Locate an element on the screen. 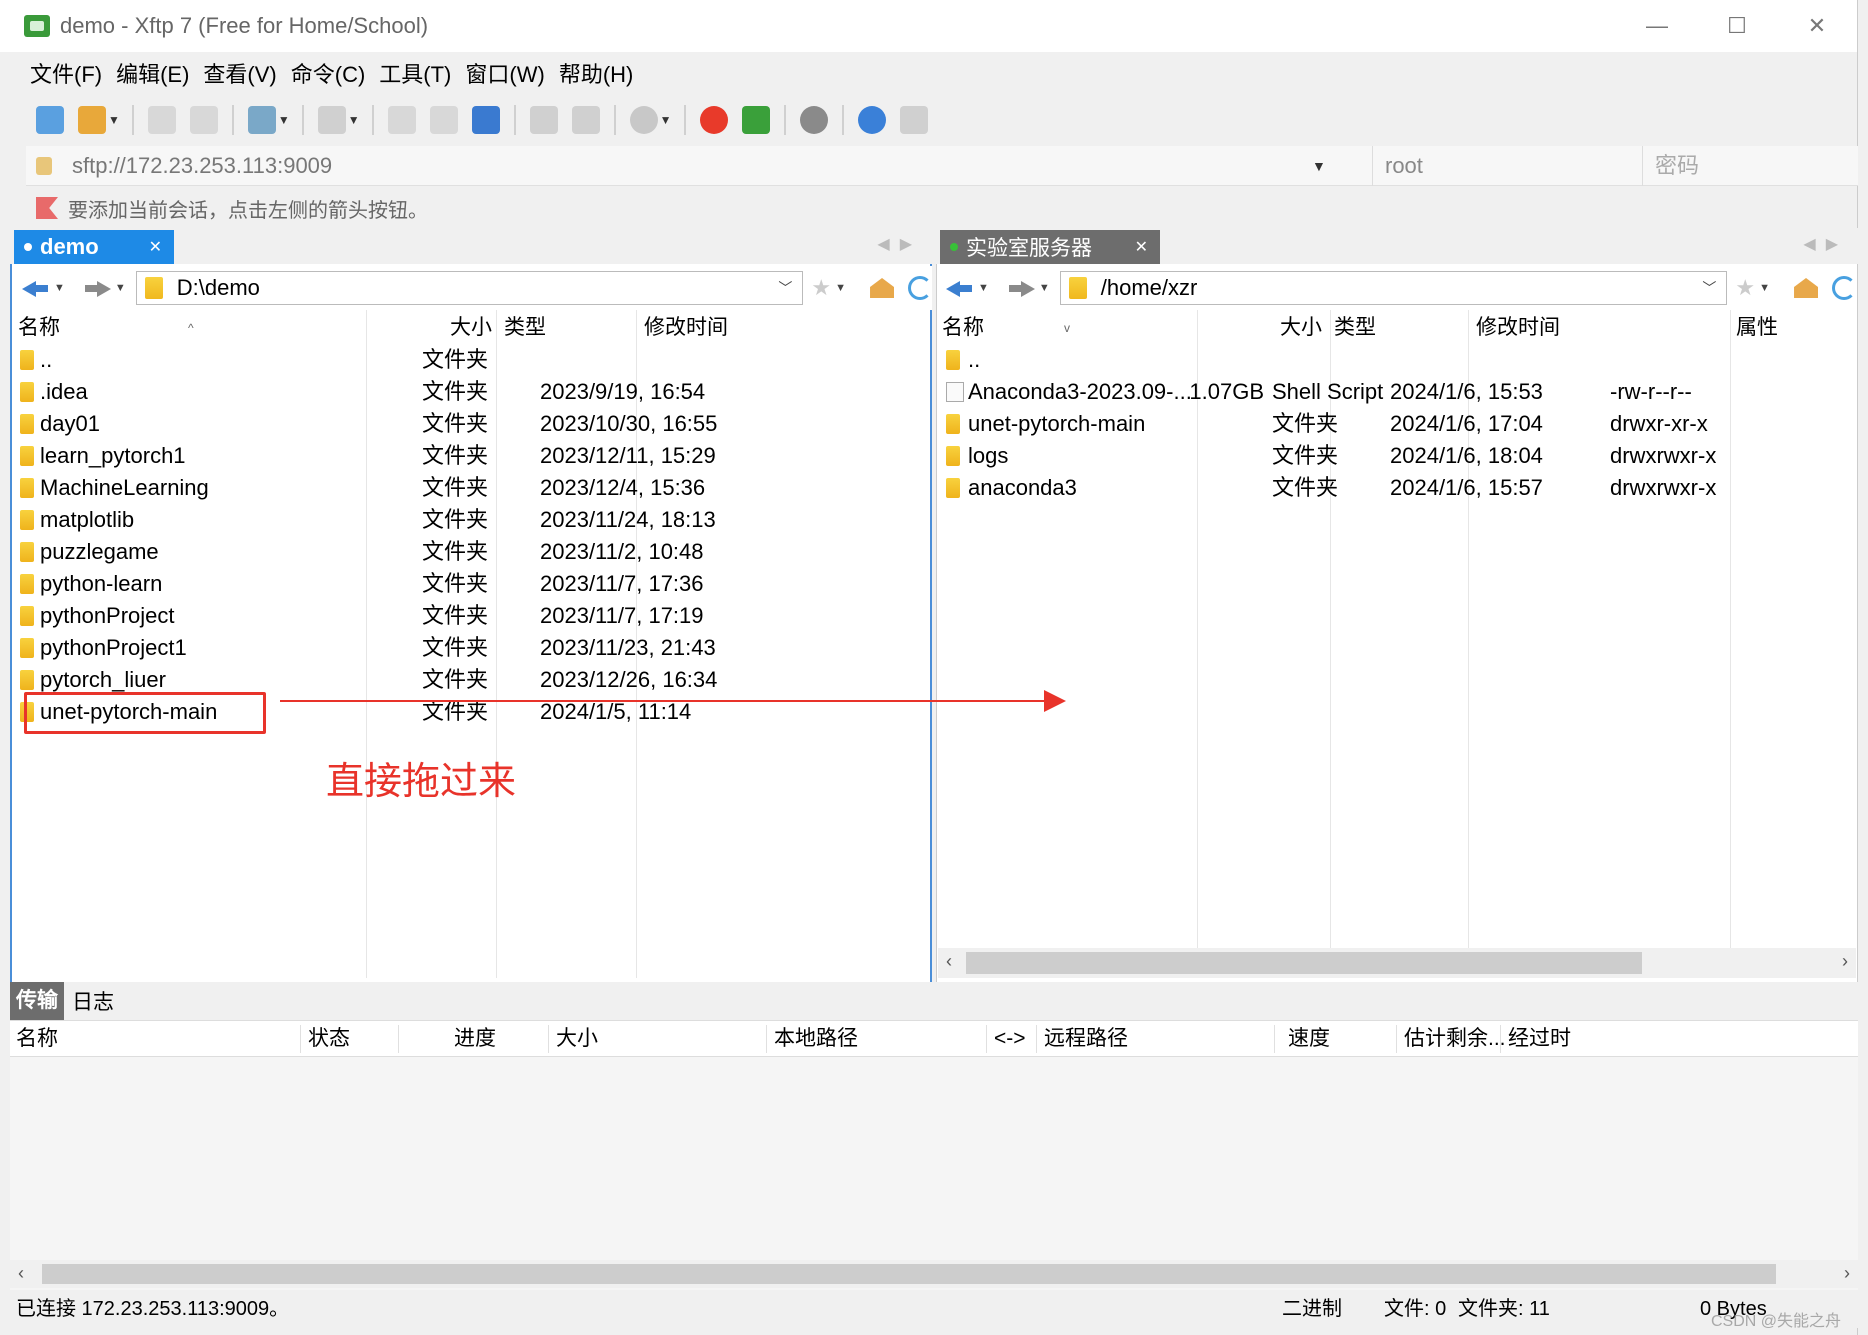 This screenshot has width=1868, height=1335. local-path-input: D:\demo ﹀ is located at coordinates (469, 288).